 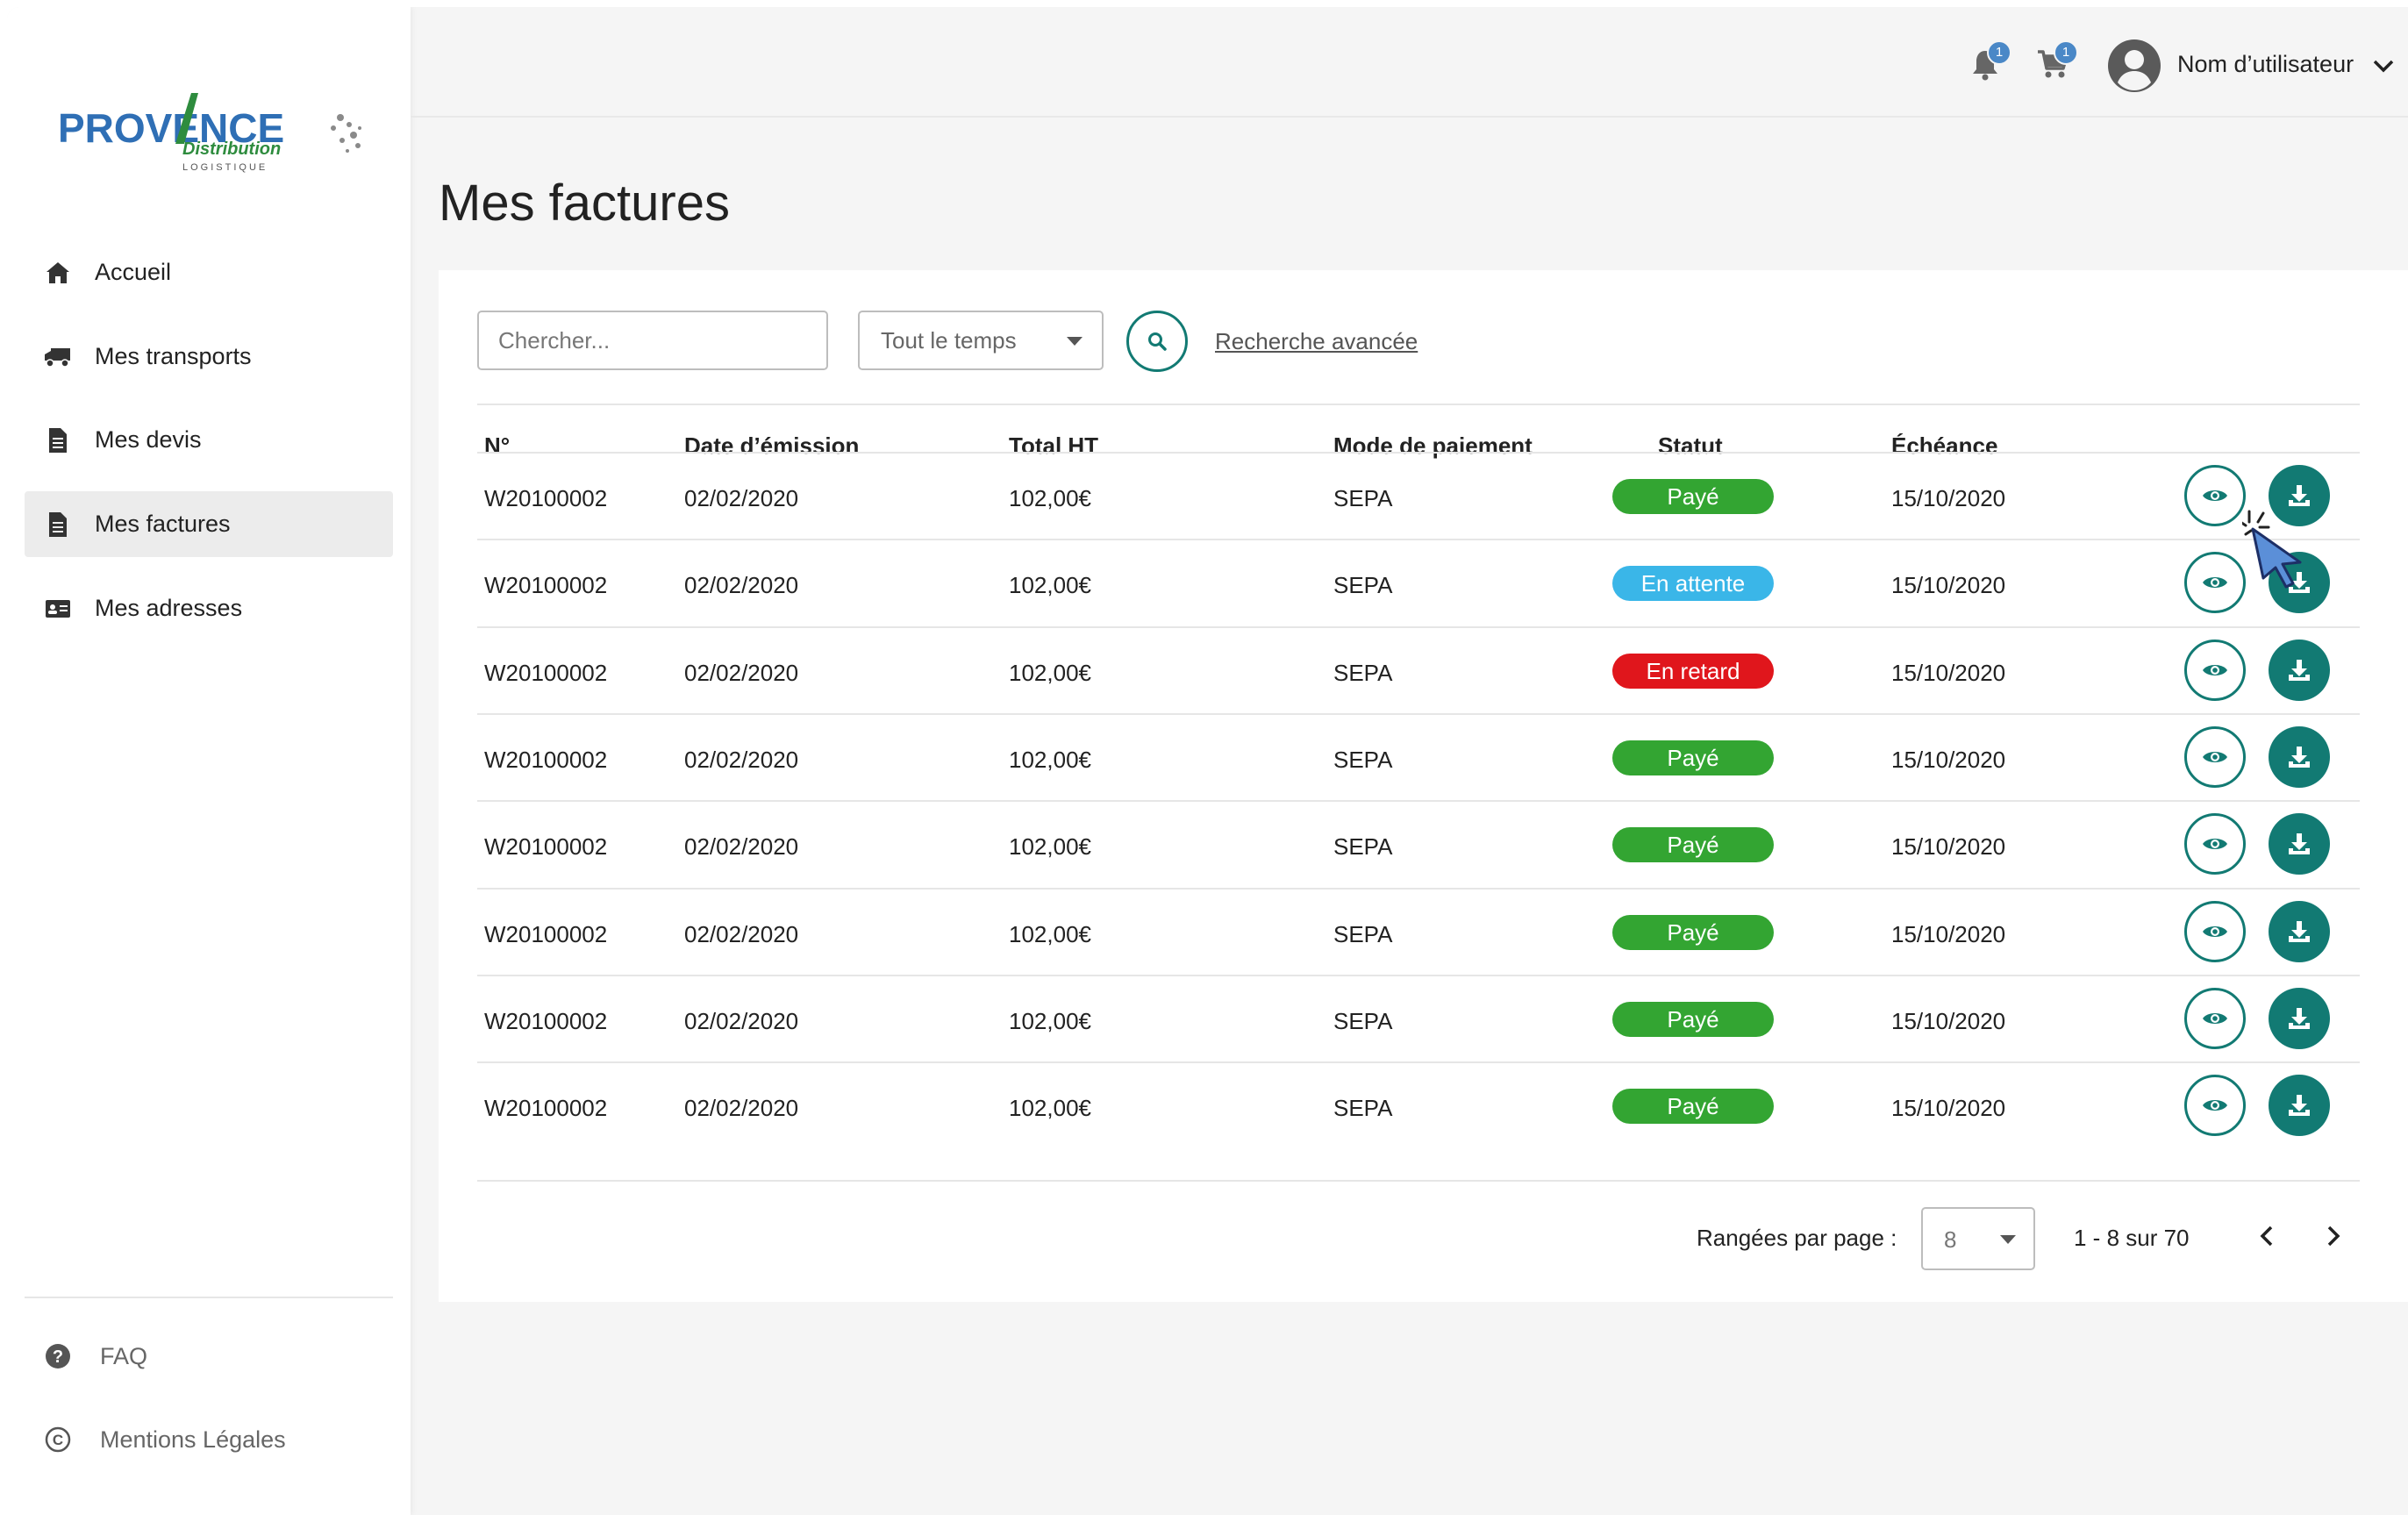 I want to click on period-select-value: Tout le temps, so click(x=949, y=340).